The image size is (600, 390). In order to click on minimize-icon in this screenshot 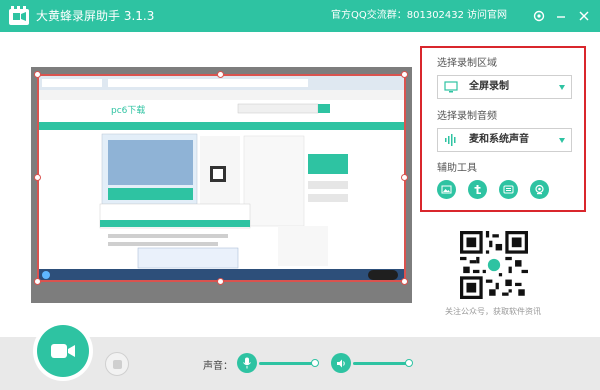, I will do `click(561, 17)`.